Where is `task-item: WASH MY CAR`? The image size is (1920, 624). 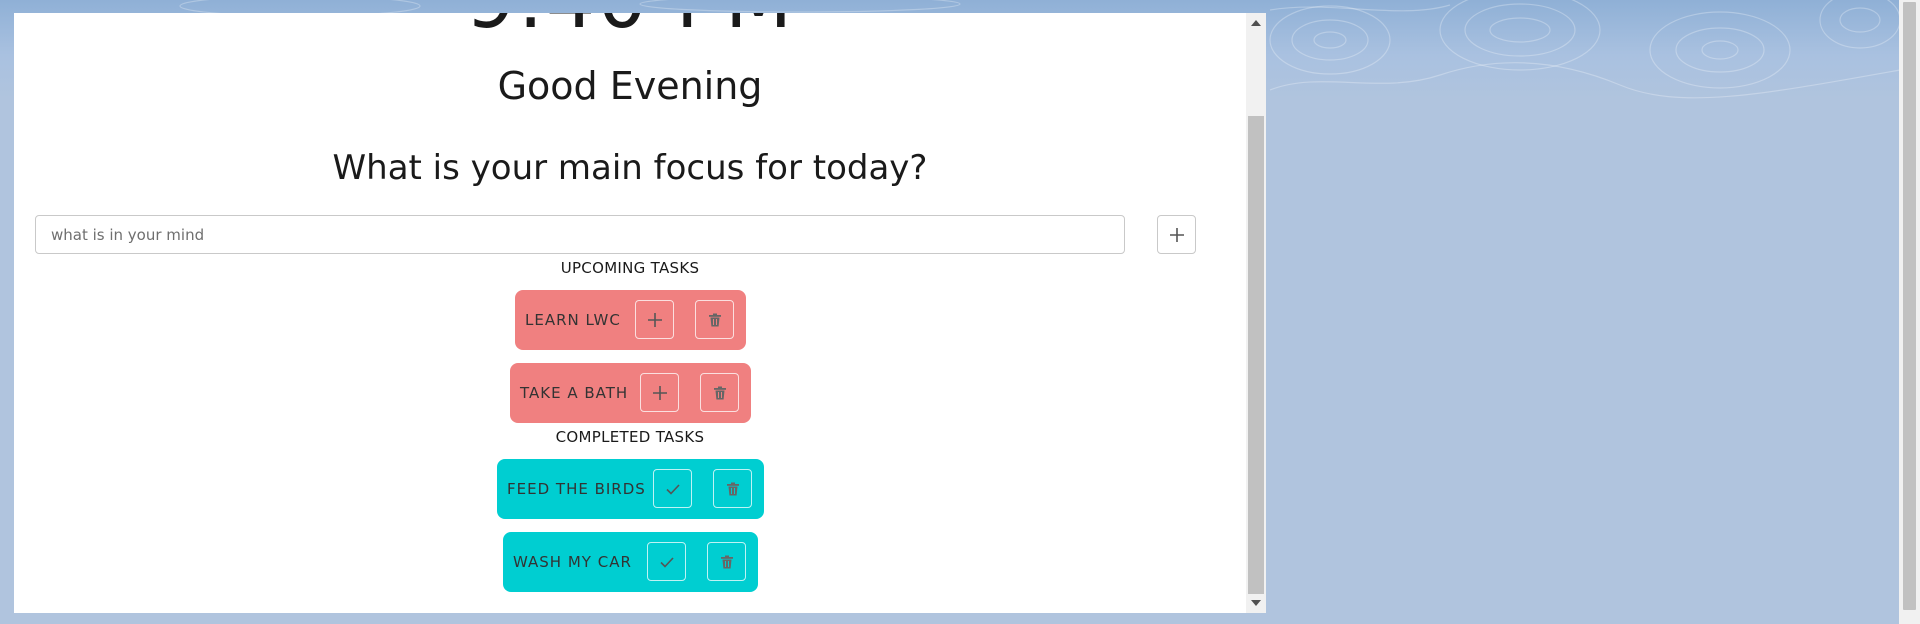 task-item: WASH MY CAR is located at coordinates (630, 562).